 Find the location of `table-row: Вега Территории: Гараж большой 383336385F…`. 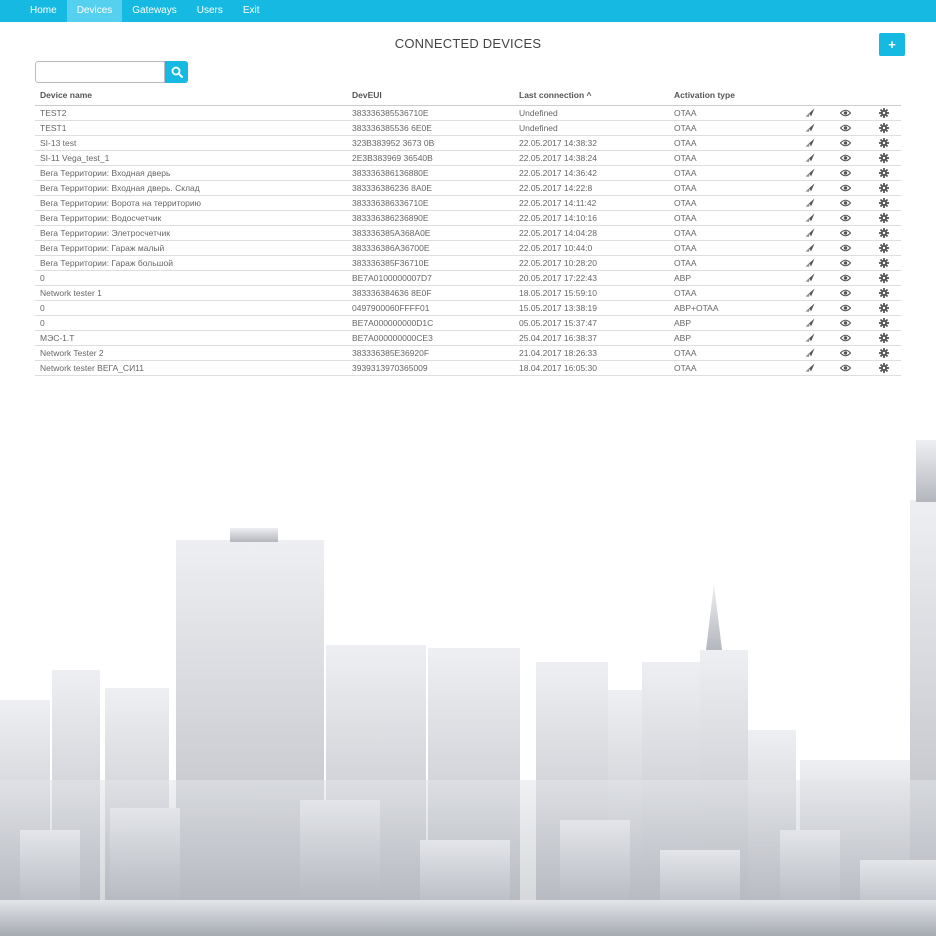

table-row: Вега Территории: Гараж большой 383336385F… is located at coordinates (468, 263).